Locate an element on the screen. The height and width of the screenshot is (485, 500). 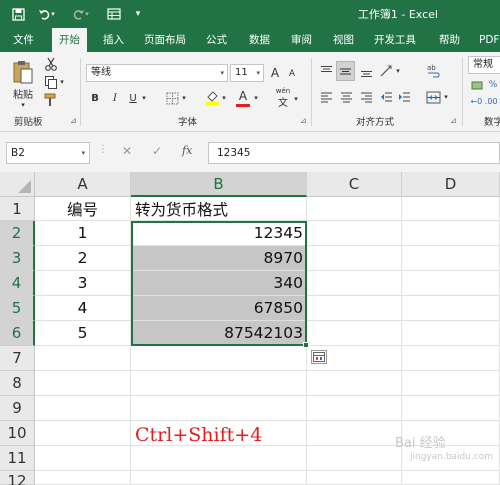
fill-color-dropdown-icon: ▾ is located at coordinates (224, 98).